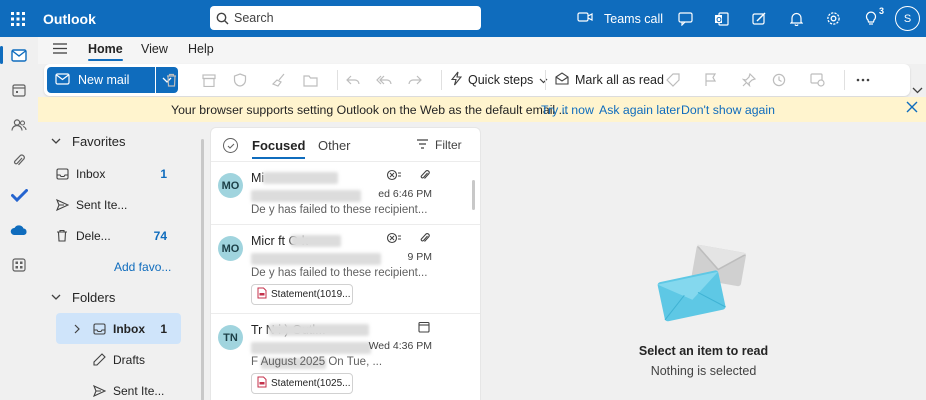 Image resolution: width=926 pixels, height=400 pixels. I want to click on favorite-deleted-items: Dele... 74, so click(118, 235).